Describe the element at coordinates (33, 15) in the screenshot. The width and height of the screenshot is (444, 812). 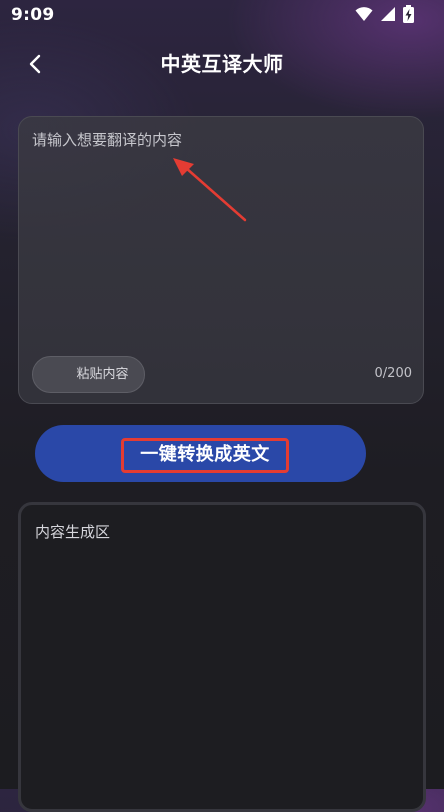
I see `status-time: 9:09` at that location.